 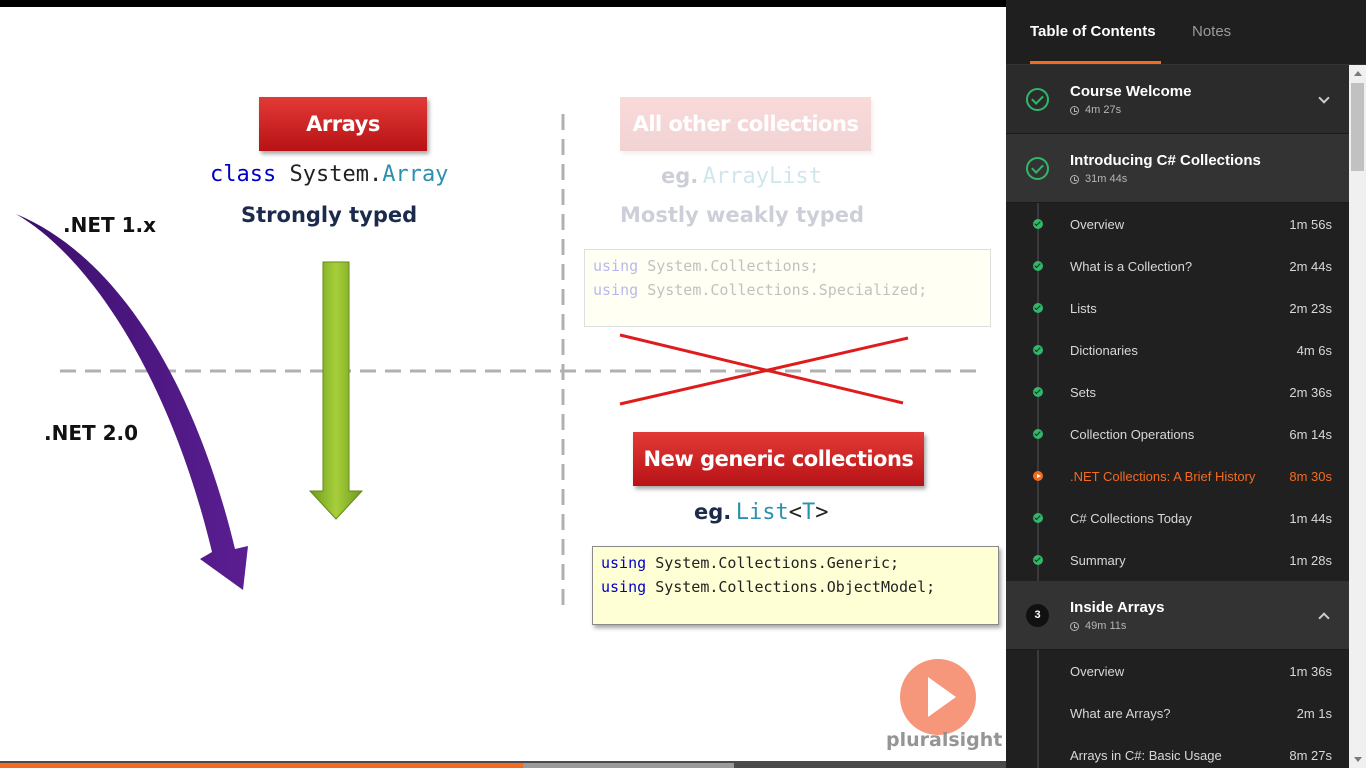 What do you see at coordinates (808, 512) in the screenshot?
I see `eg-type-param: T` at bounding box center [808, 512].